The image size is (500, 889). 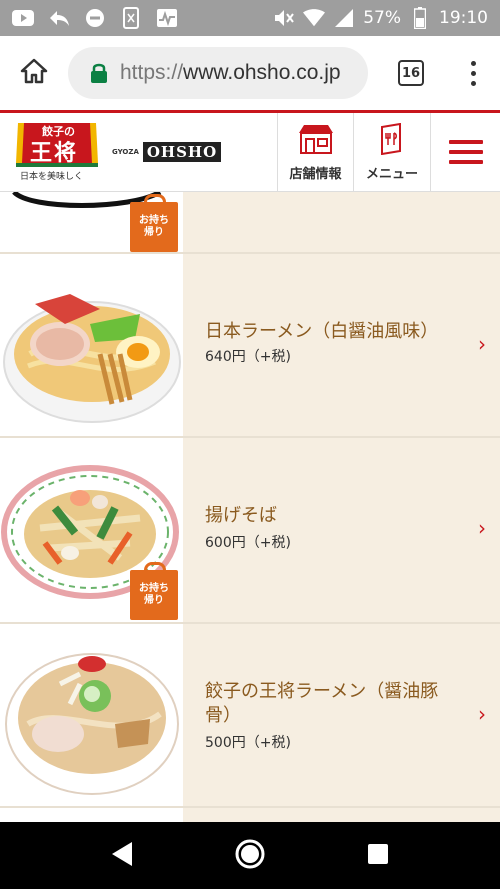 What do you see at coordinates (463, 18) in the screenshot?
I see `clock: 19:10` at bounding box center [463, 18].